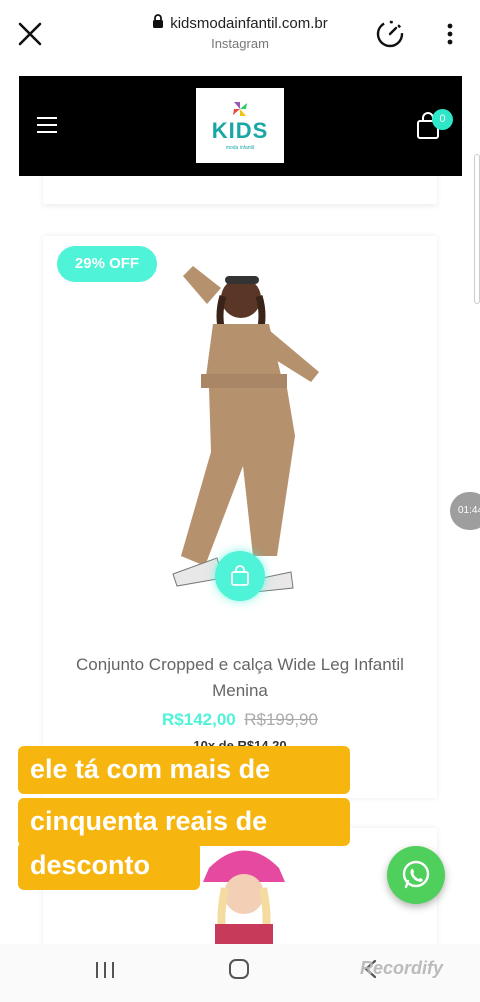 This screenshot has width=480, height=1002. What do you see at coordinates (47, 125) in the screenshot?
I see `menu-icon` at bounding box center [47, 125].